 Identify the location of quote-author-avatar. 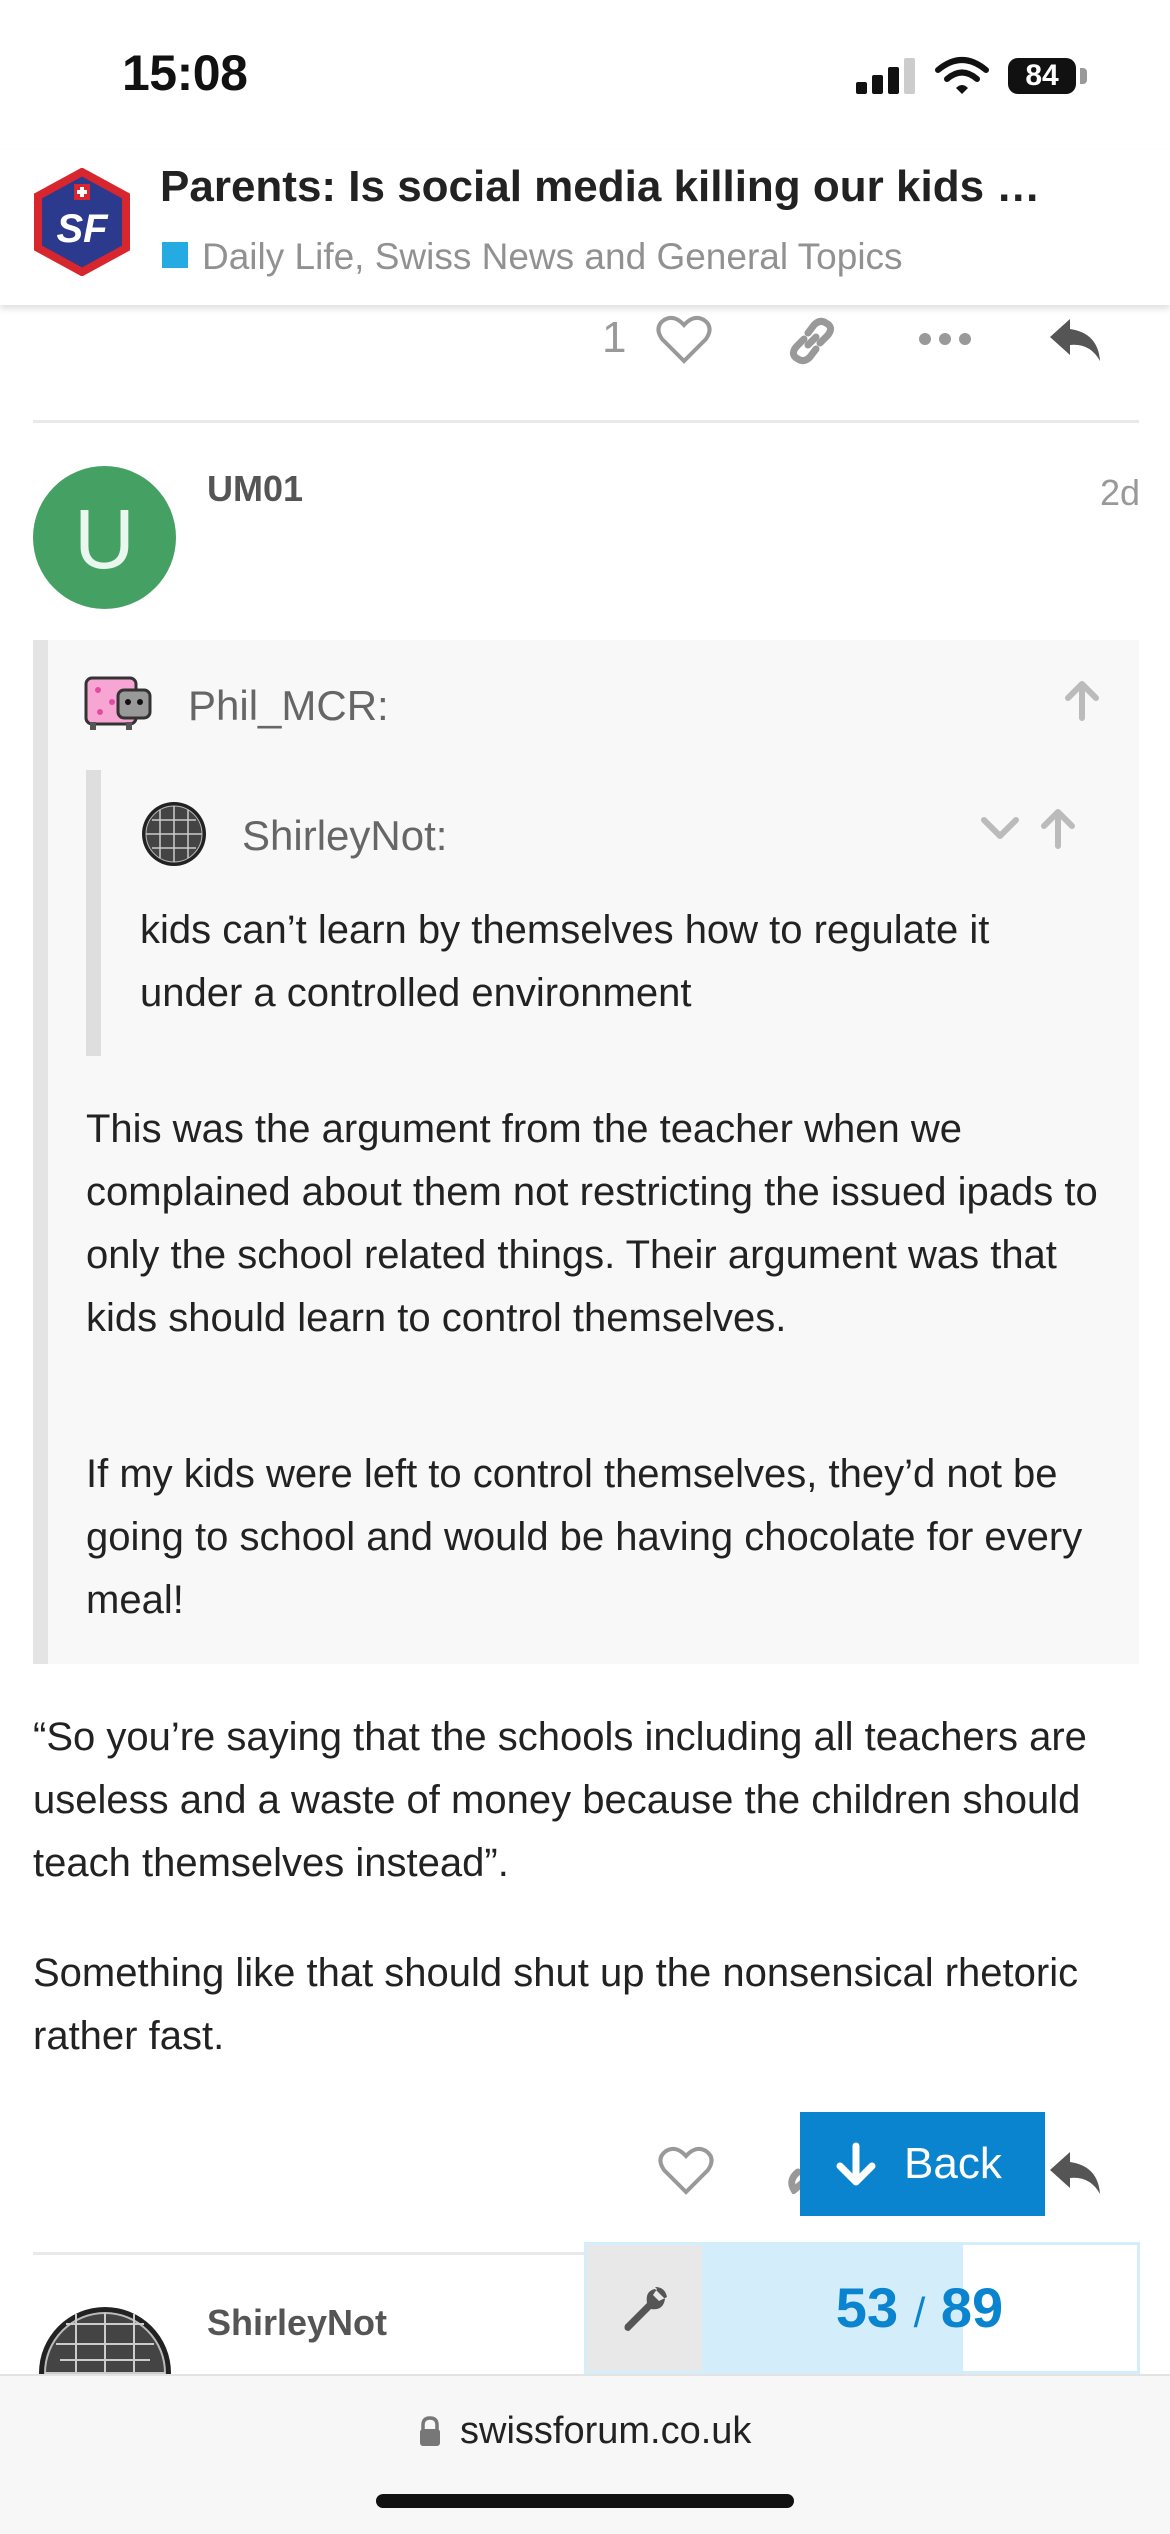
(118, 703).